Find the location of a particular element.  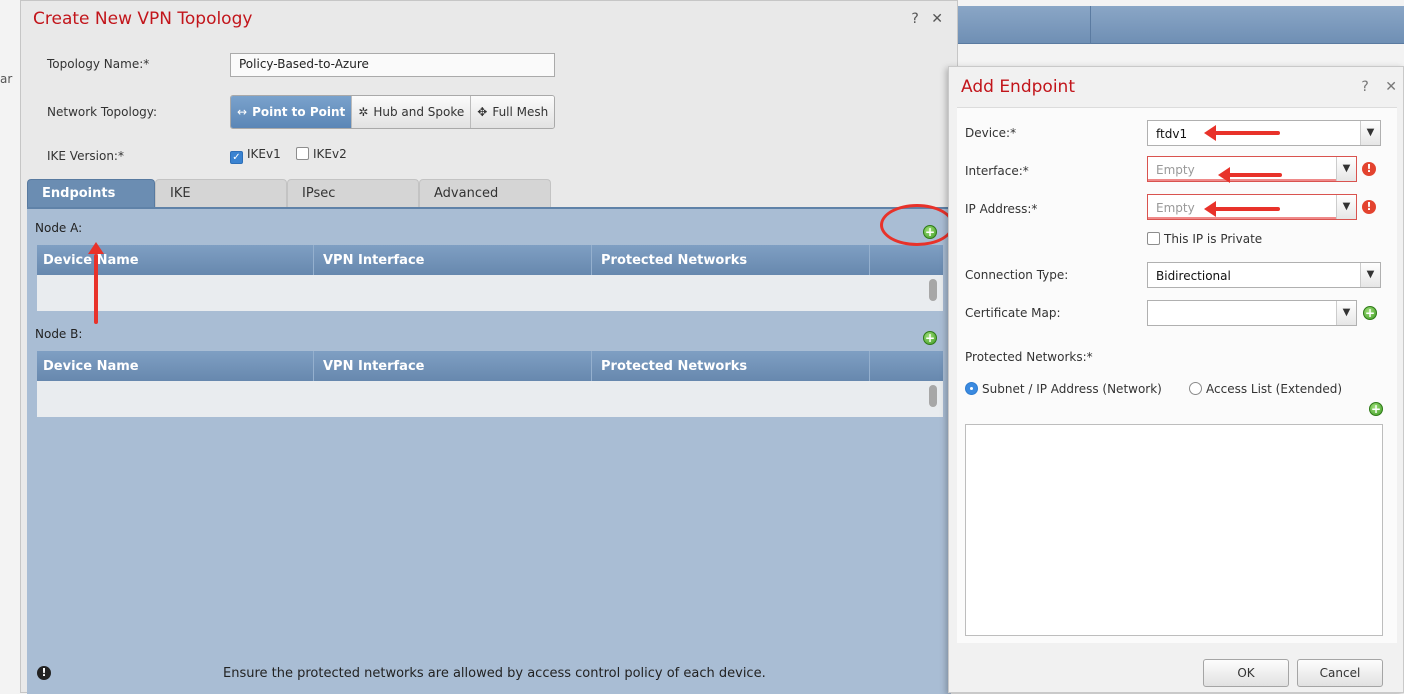

topology-name-label: Topology Name:* is located at coordinates (98, 64).